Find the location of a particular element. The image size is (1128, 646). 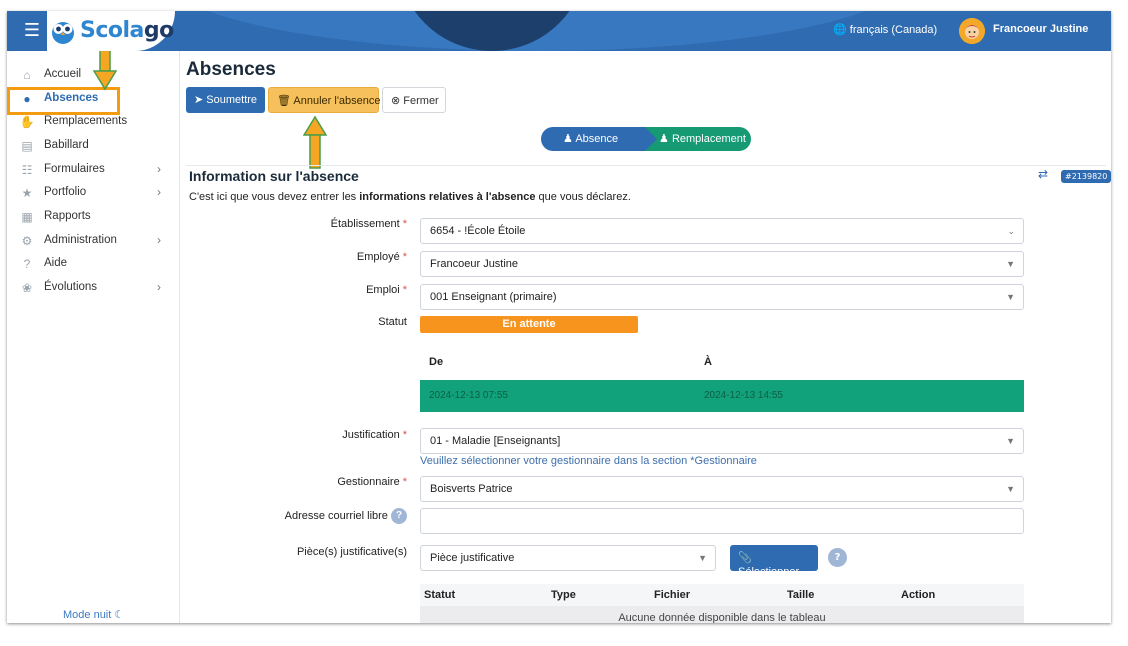

language-selector: 🌐 français (Canada) is located at coordinates (885, 29).